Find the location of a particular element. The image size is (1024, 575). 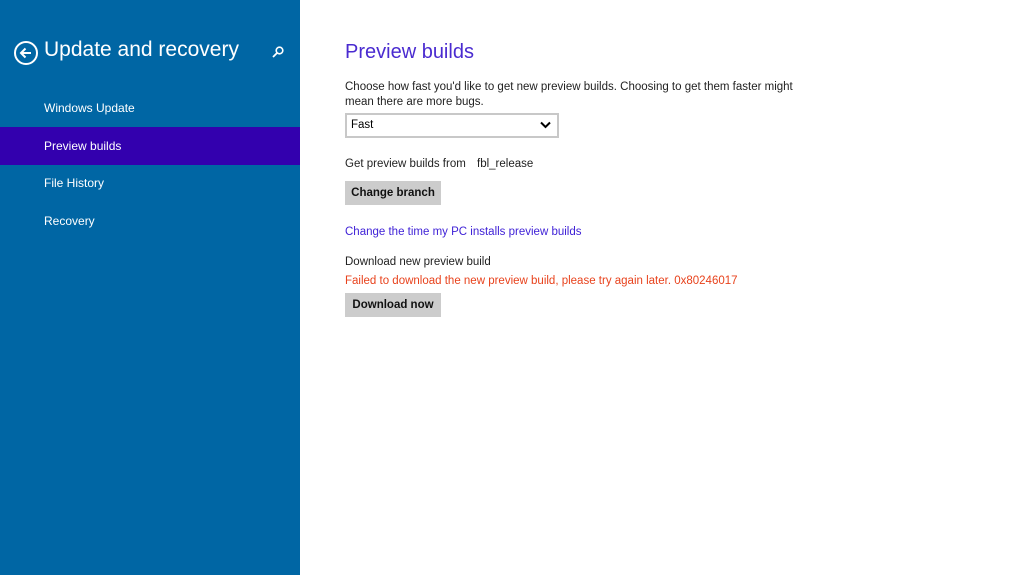

search-icon is located at coordinates (278, 54).